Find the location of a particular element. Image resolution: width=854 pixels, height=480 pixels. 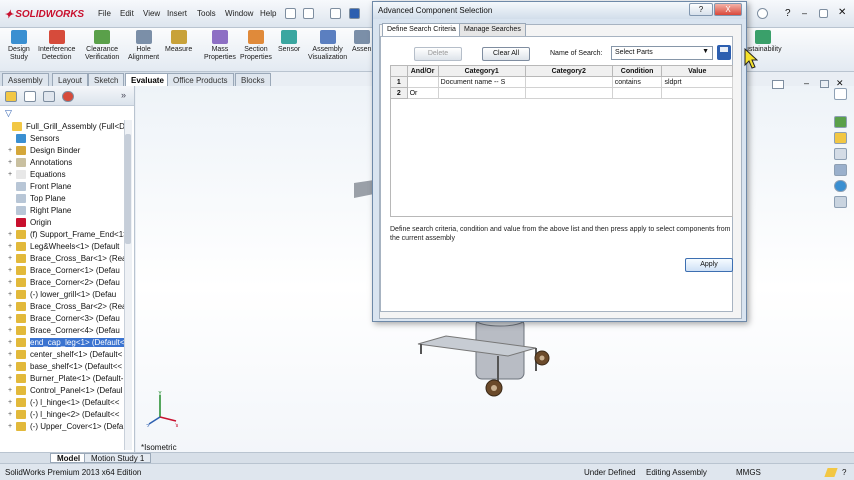

tab-assembly: Assembly is located at coordinates (25, 79).